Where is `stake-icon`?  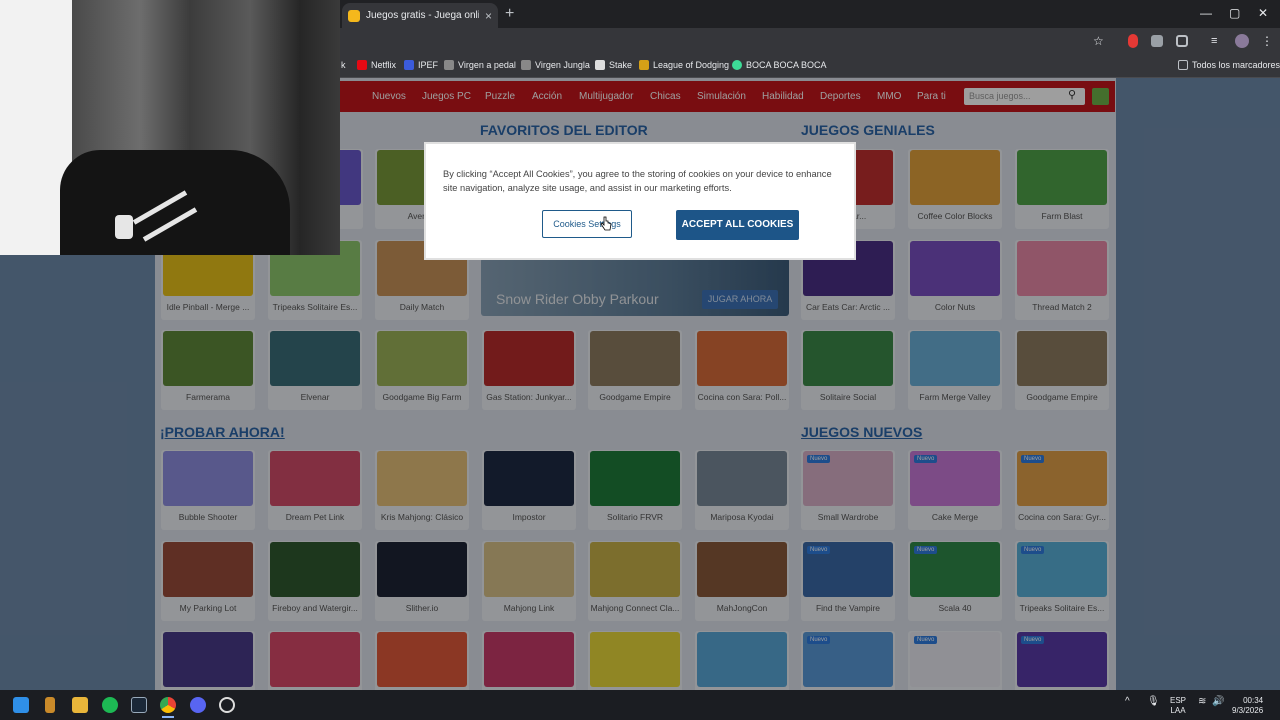
stake-icon is located at coordinates (600, 65).